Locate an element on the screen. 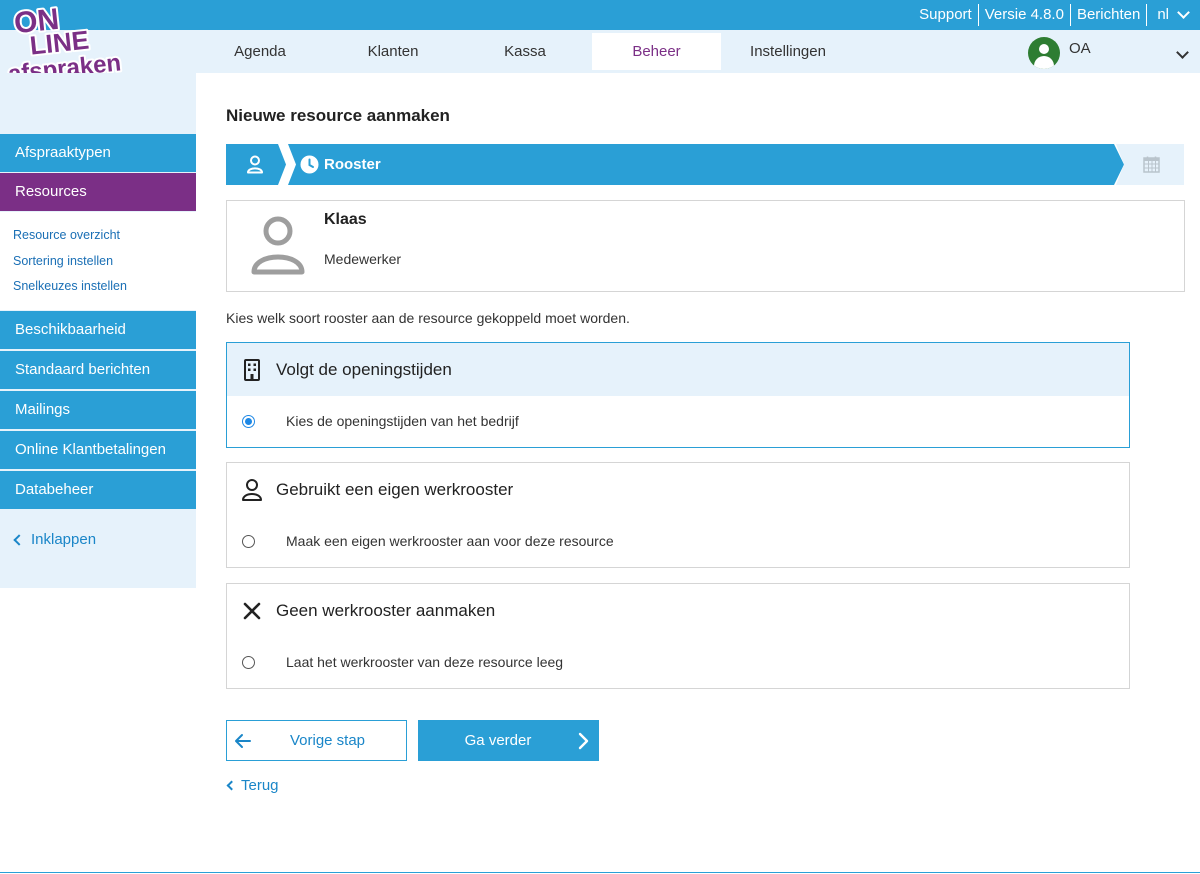 Image resolution: width=1200 pixels, height=874 pixels. sidebar-subitem-sortering: Sortering instellen is located at coordinates (63, 261).